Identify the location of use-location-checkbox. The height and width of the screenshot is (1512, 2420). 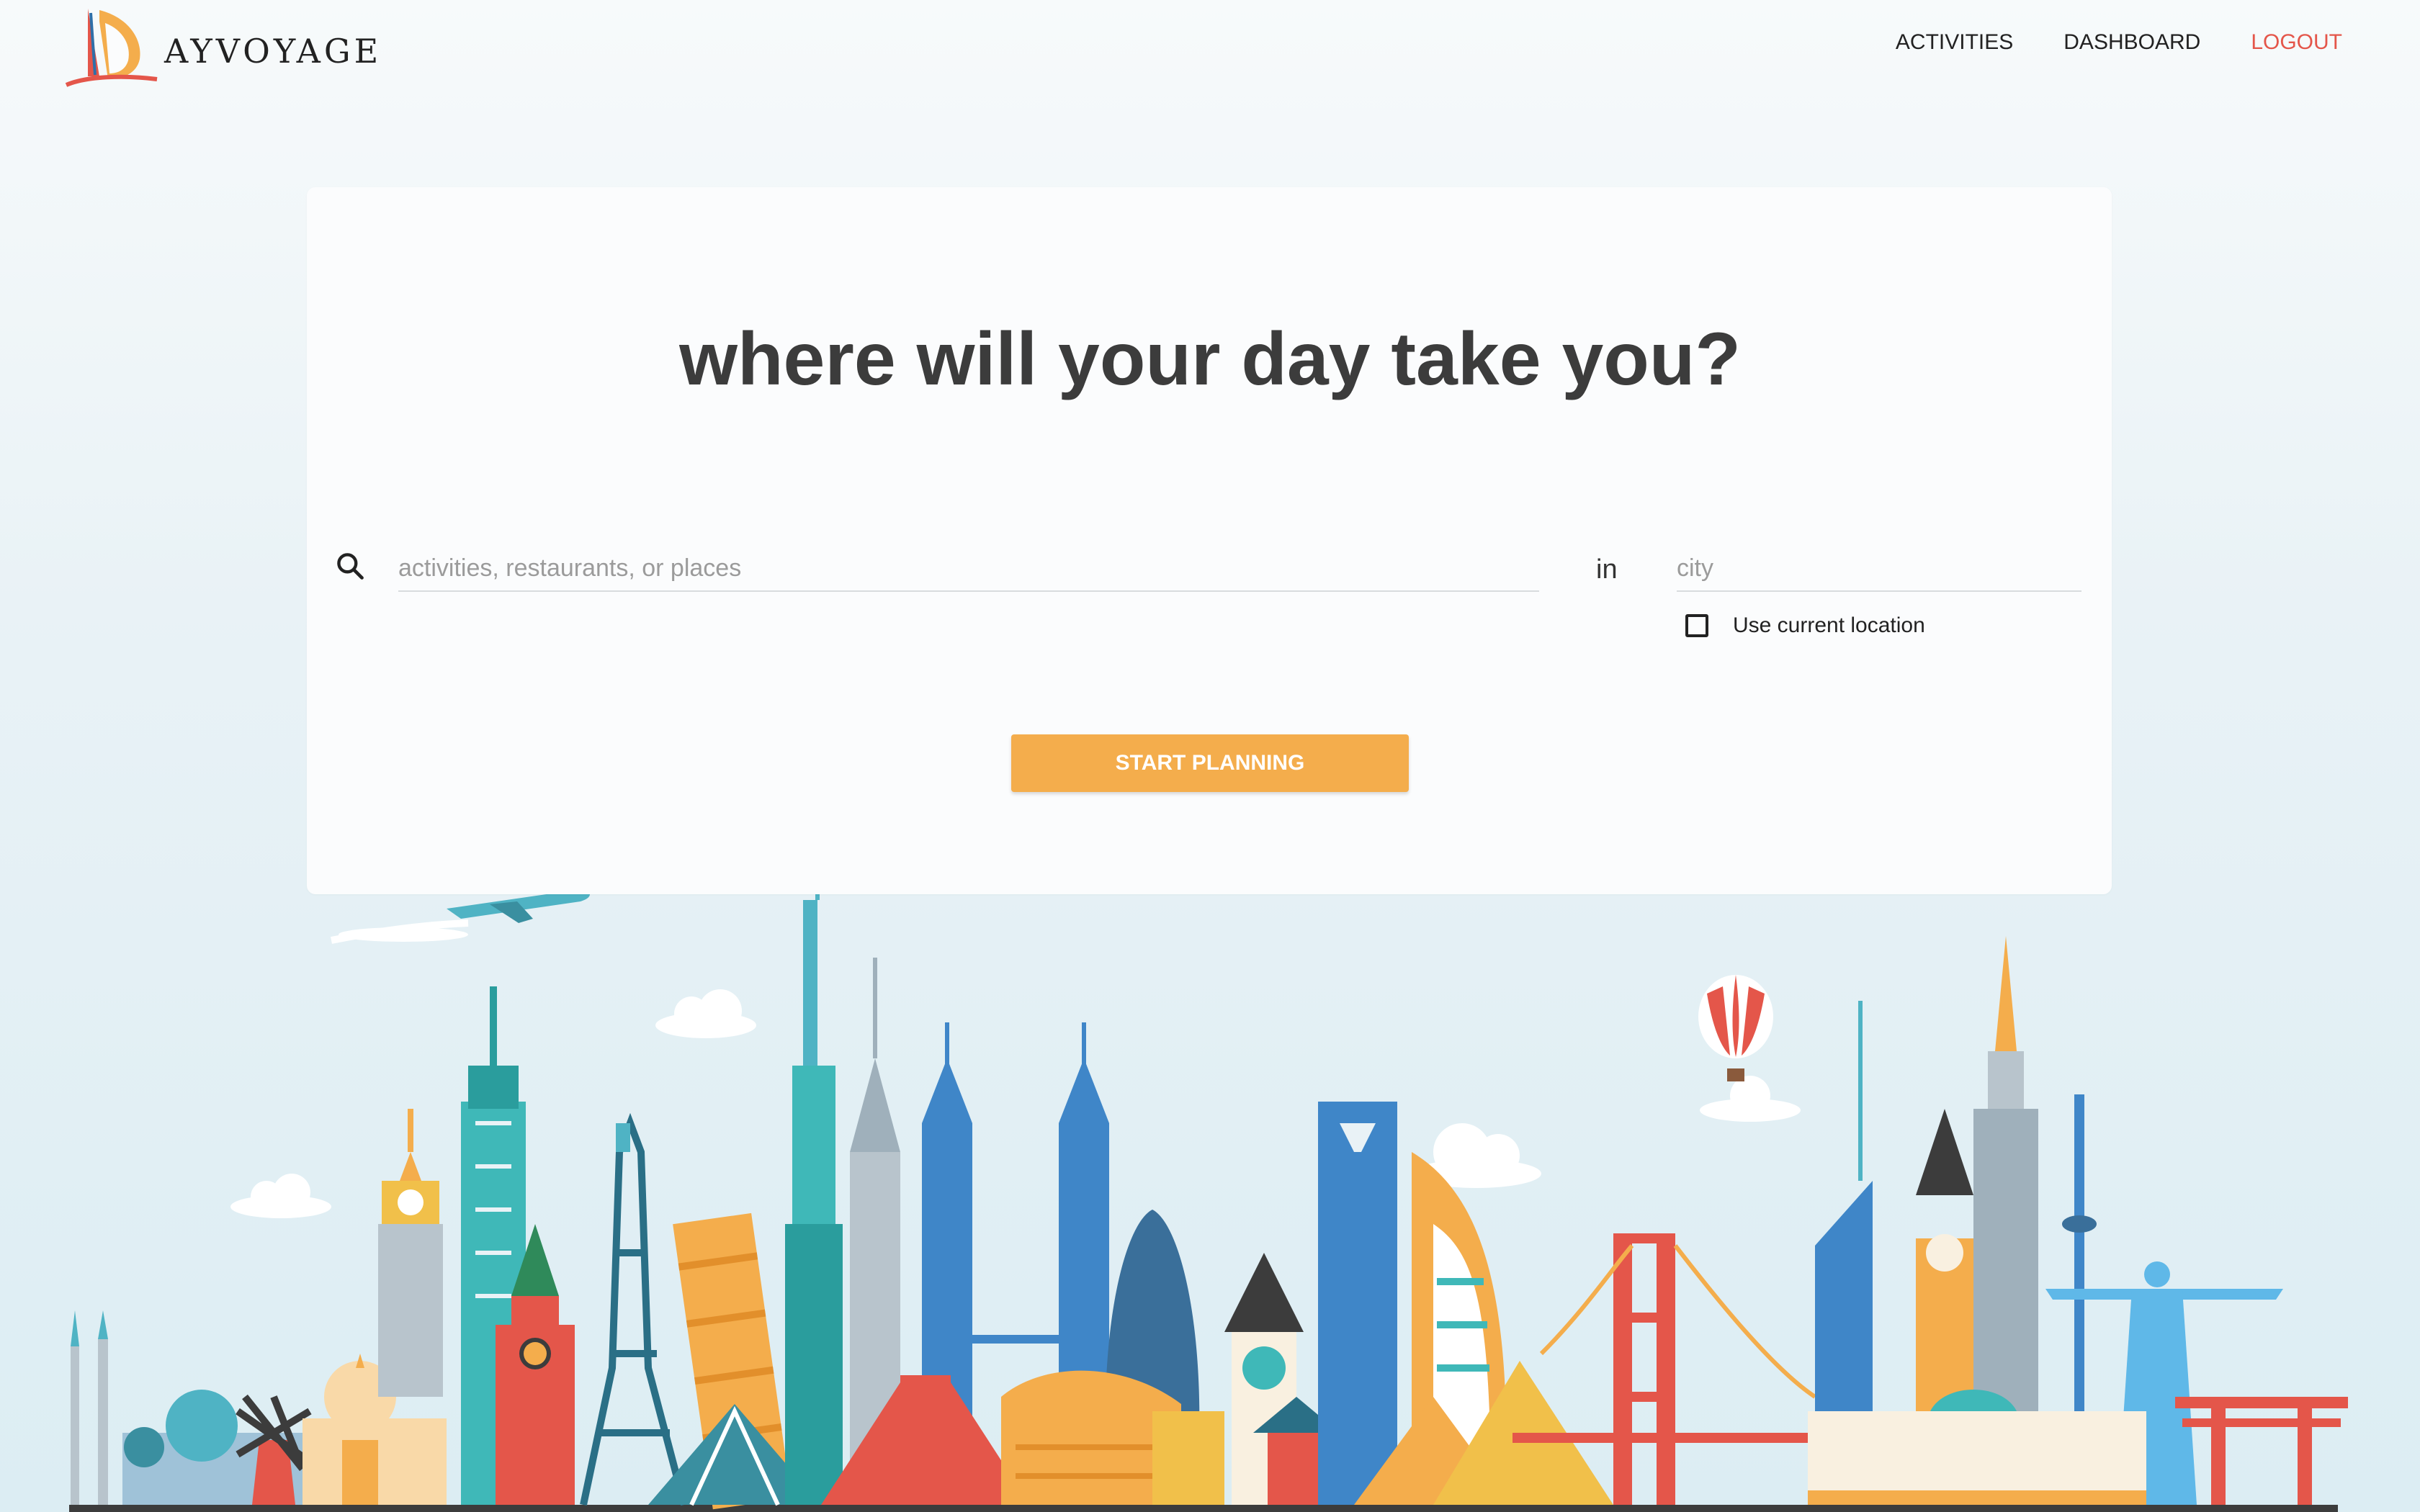
(1696, 625).